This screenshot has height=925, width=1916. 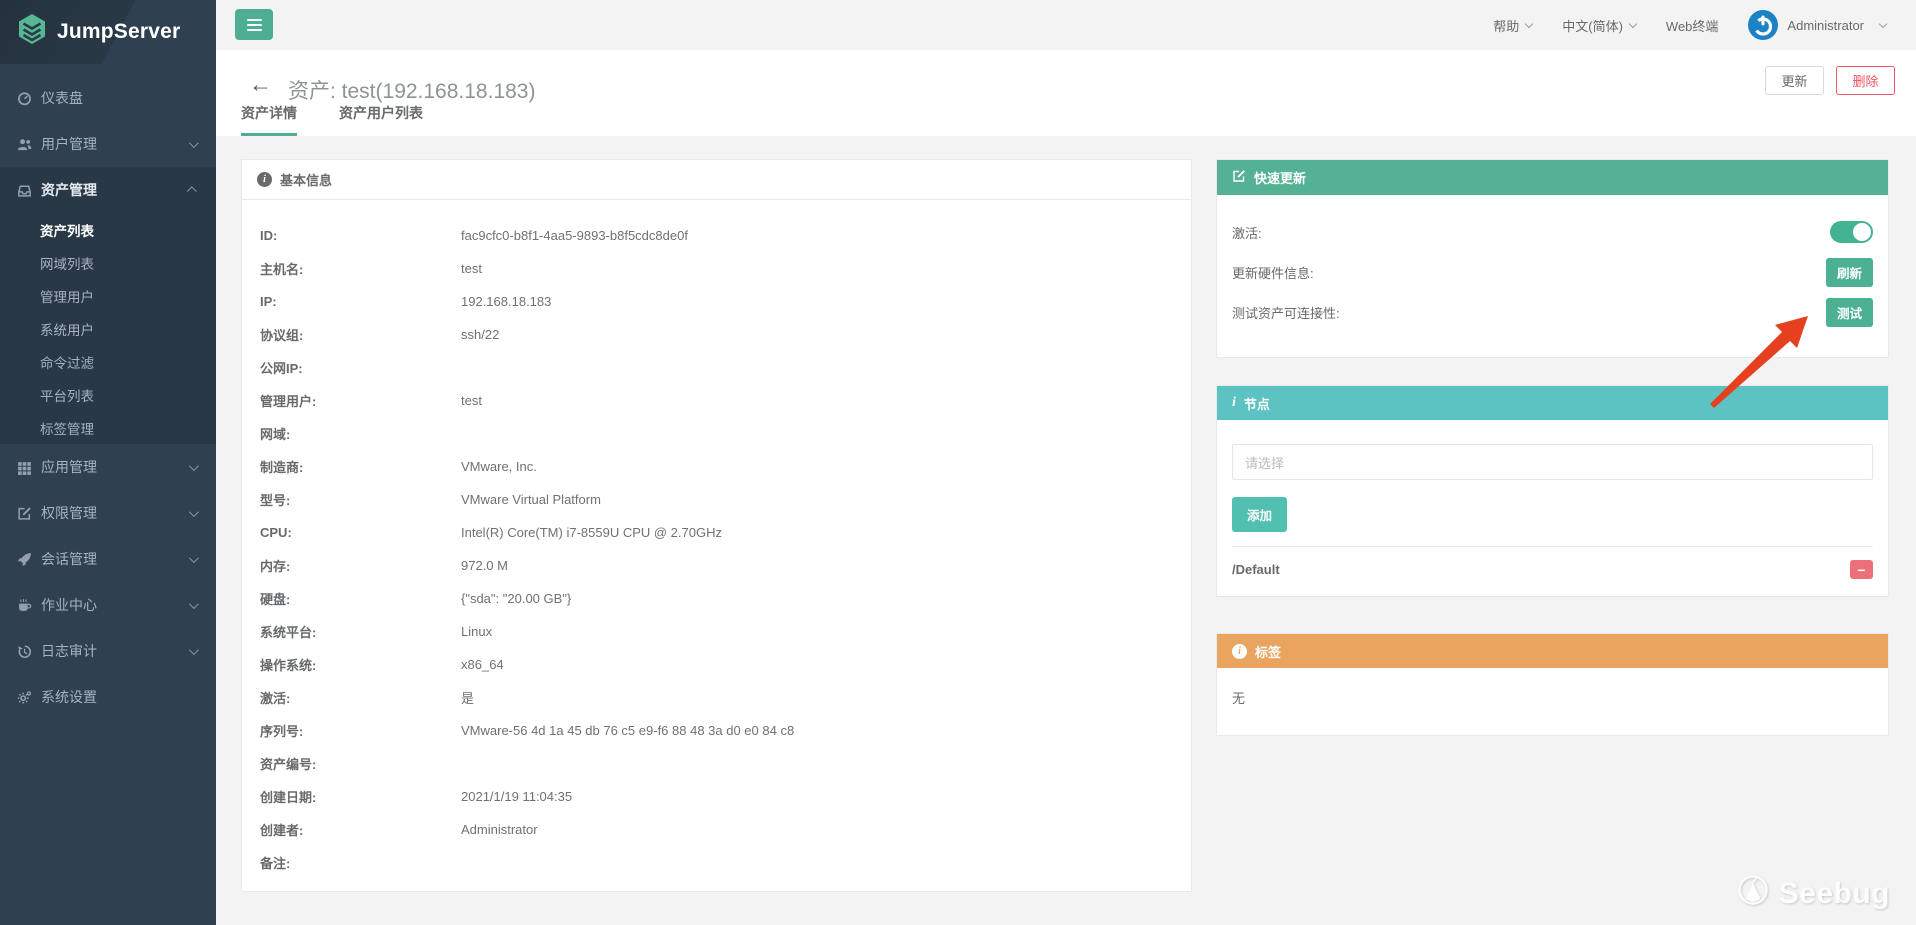 I want to click on tab-asset-user-list: 资产用户列表, so click(x=381, y=119).